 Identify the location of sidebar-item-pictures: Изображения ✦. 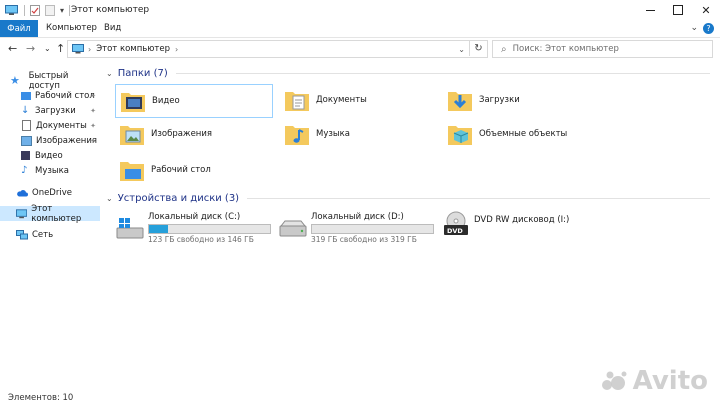
(50, 140).